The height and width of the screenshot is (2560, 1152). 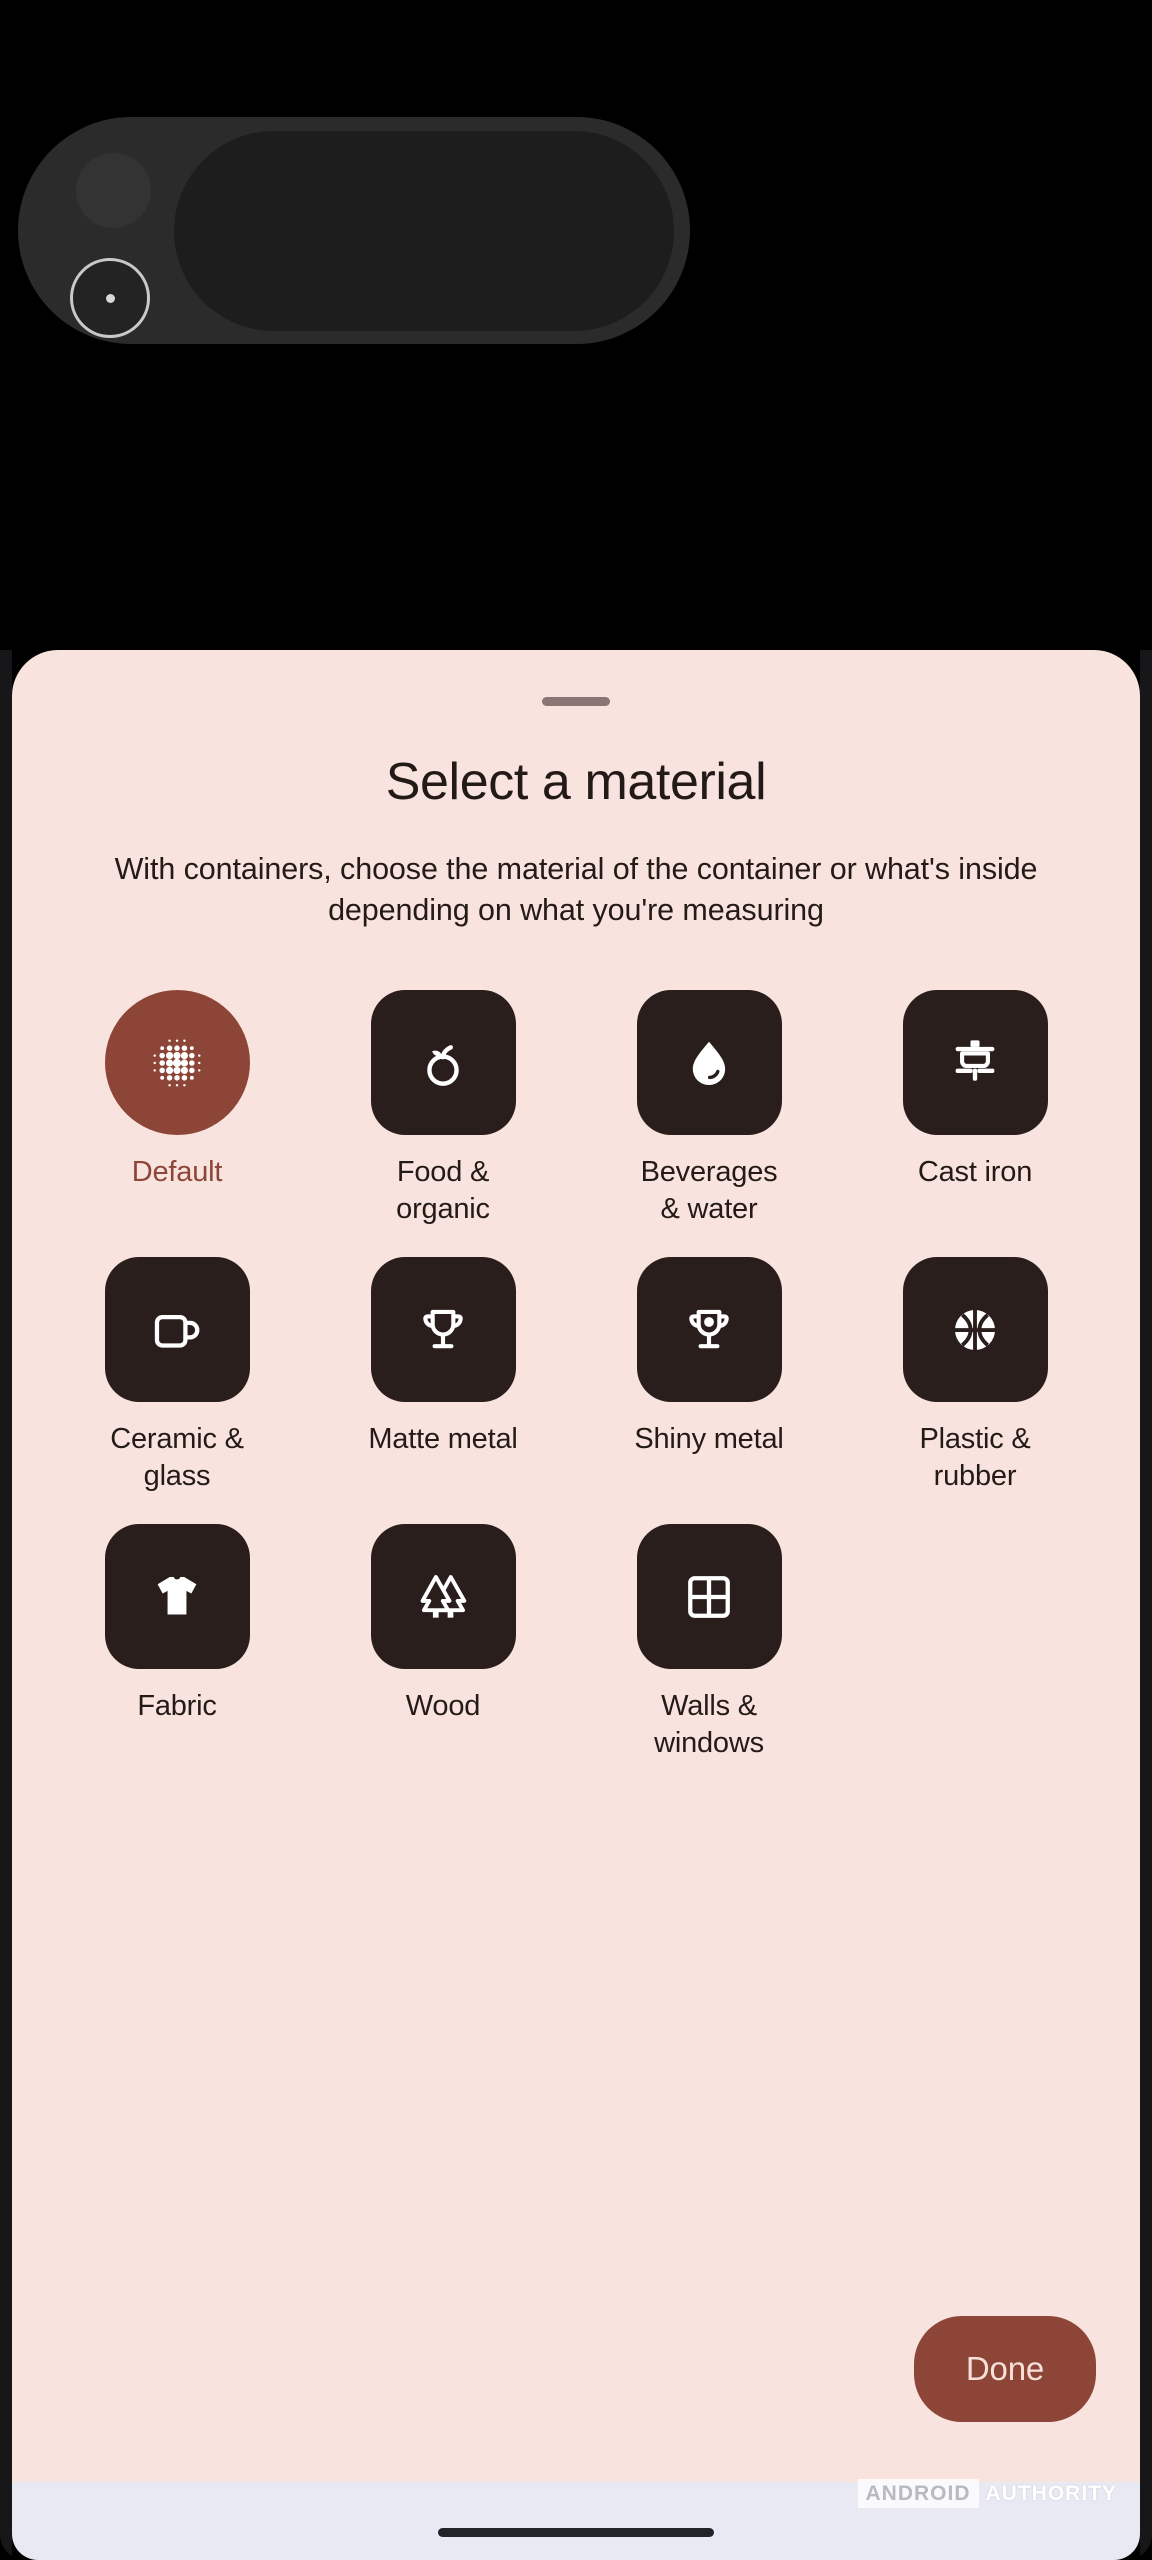 I want to click on material-option-walls-windows: Walls & windows, so click(x=709, y=1642).